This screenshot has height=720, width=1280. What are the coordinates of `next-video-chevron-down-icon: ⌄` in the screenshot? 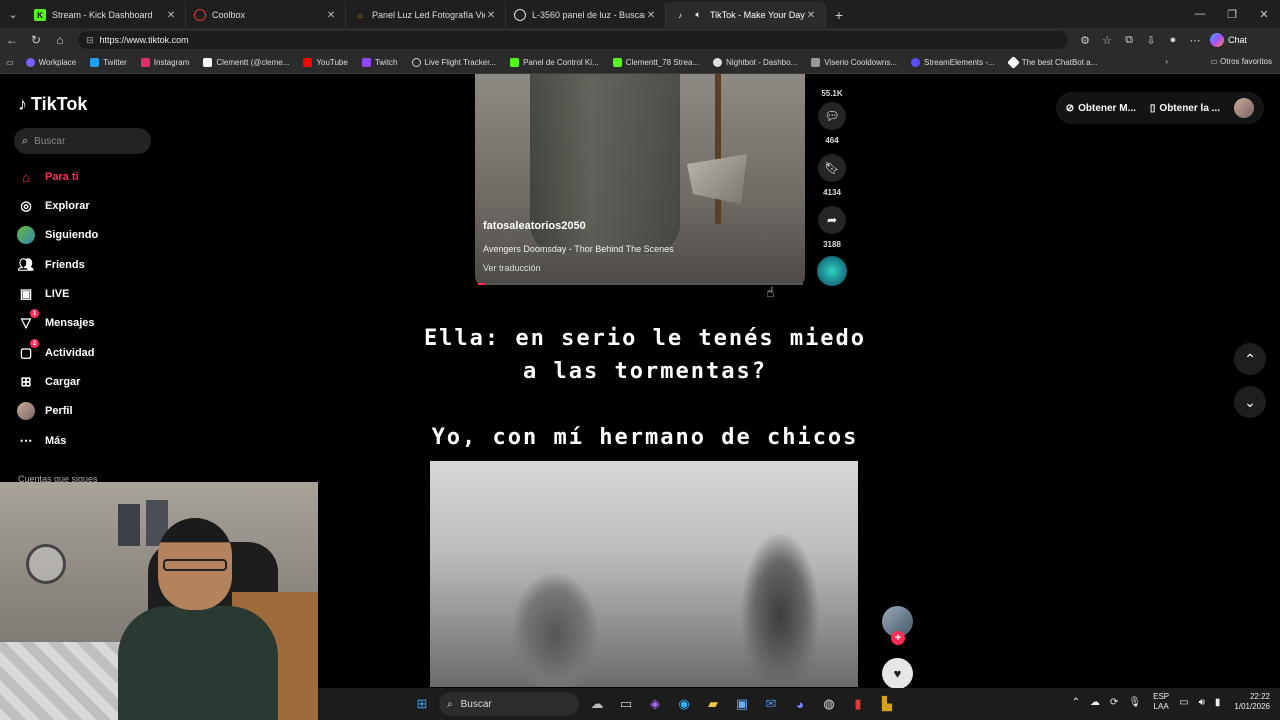 It's located at (1250, 402).